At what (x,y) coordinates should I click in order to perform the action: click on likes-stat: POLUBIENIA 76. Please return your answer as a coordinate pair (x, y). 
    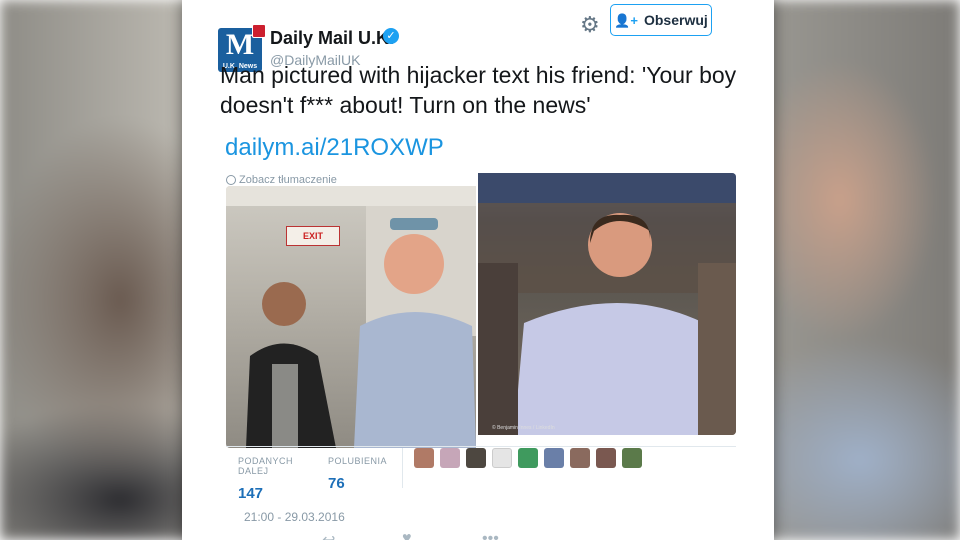
    Looking at the image, I should click on (357, 474).